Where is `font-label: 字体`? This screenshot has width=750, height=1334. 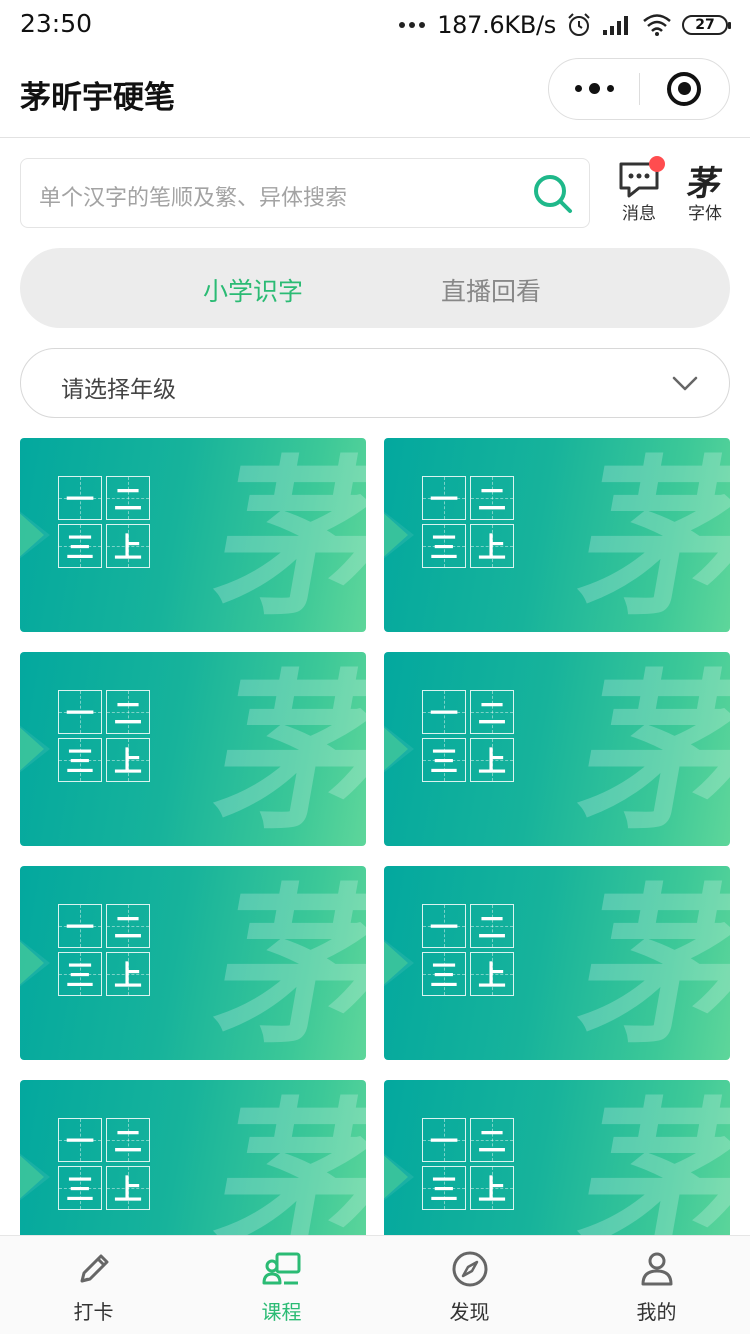
font-label: 字体 is located at coordinates (705, 214).